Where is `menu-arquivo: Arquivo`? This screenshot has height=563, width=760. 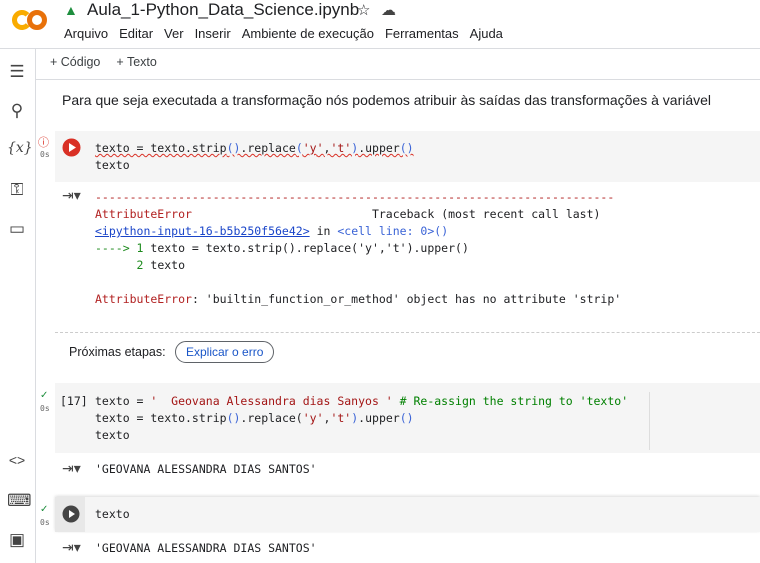 menu-arquivo: Arquivo is located at coordinates (86, 33).